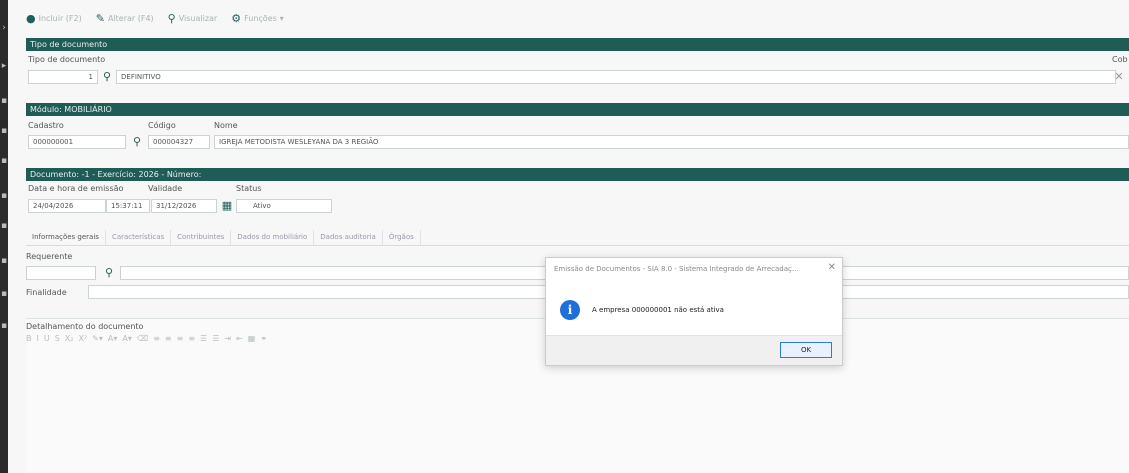  What do you see at coordinates (97, 338) in the screenshot?
I see `highlight-icon: ✎▾` at bounding box center [97, 338].